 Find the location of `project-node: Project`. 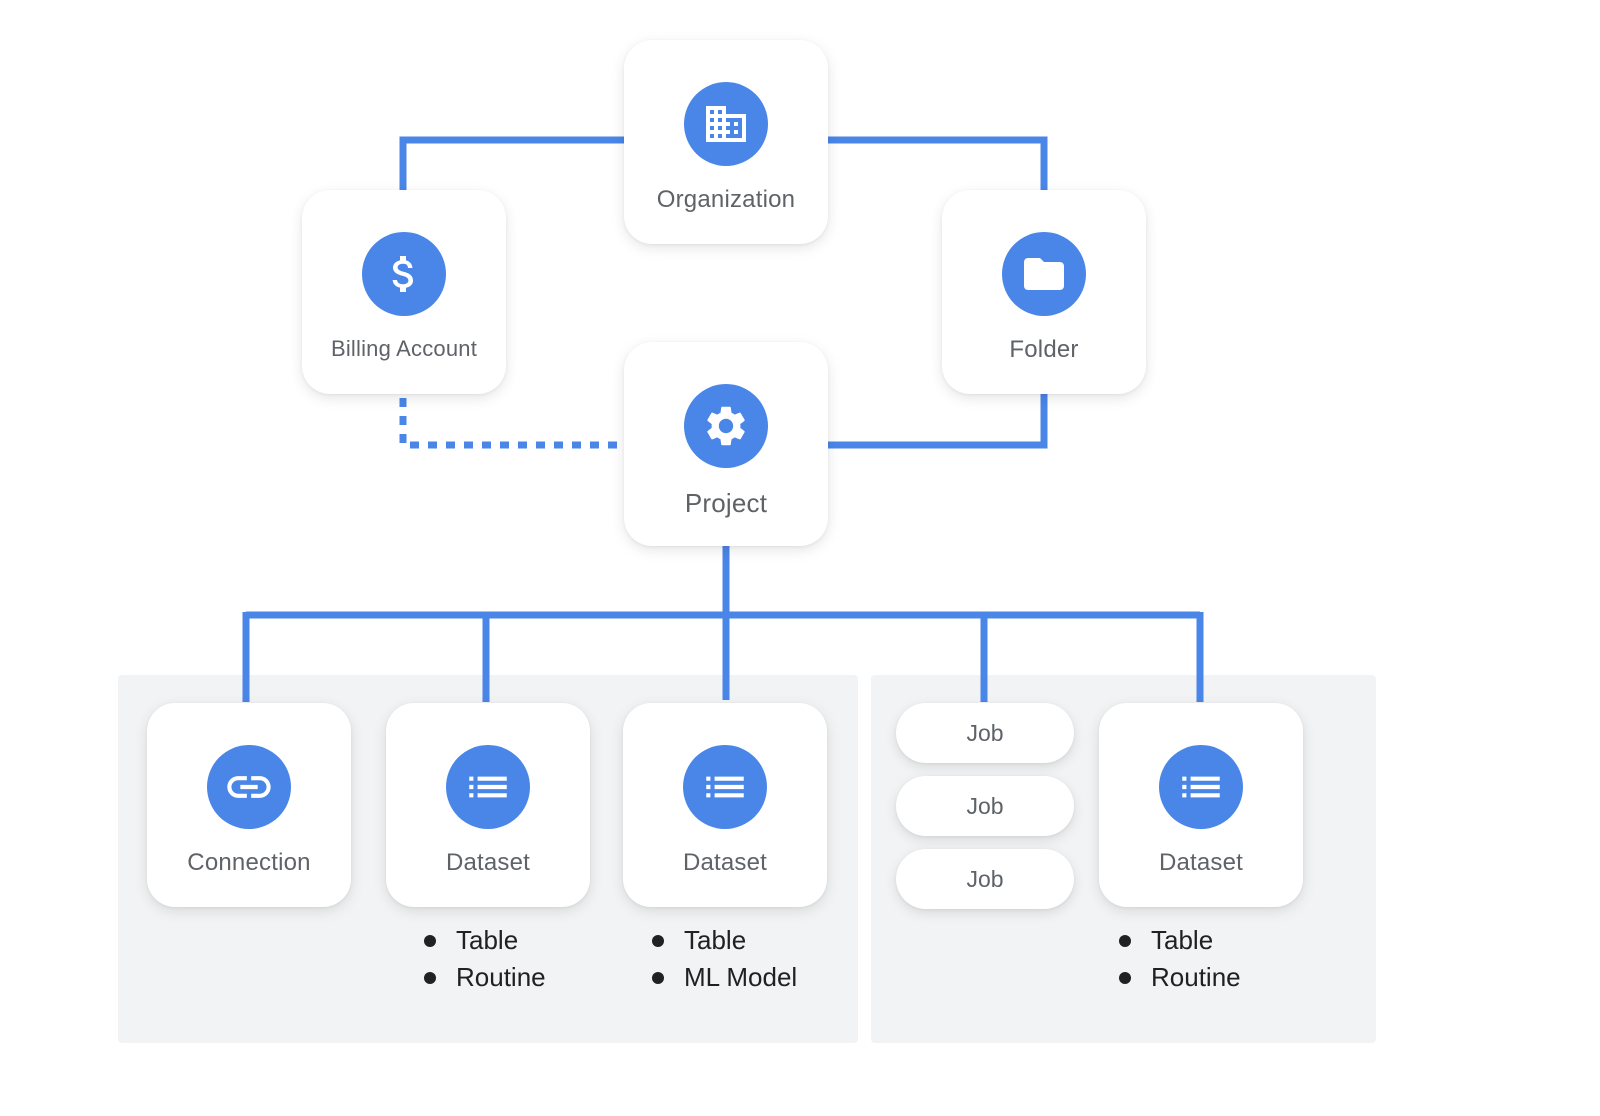

project-node: Project is located at coordinates (726, 444).